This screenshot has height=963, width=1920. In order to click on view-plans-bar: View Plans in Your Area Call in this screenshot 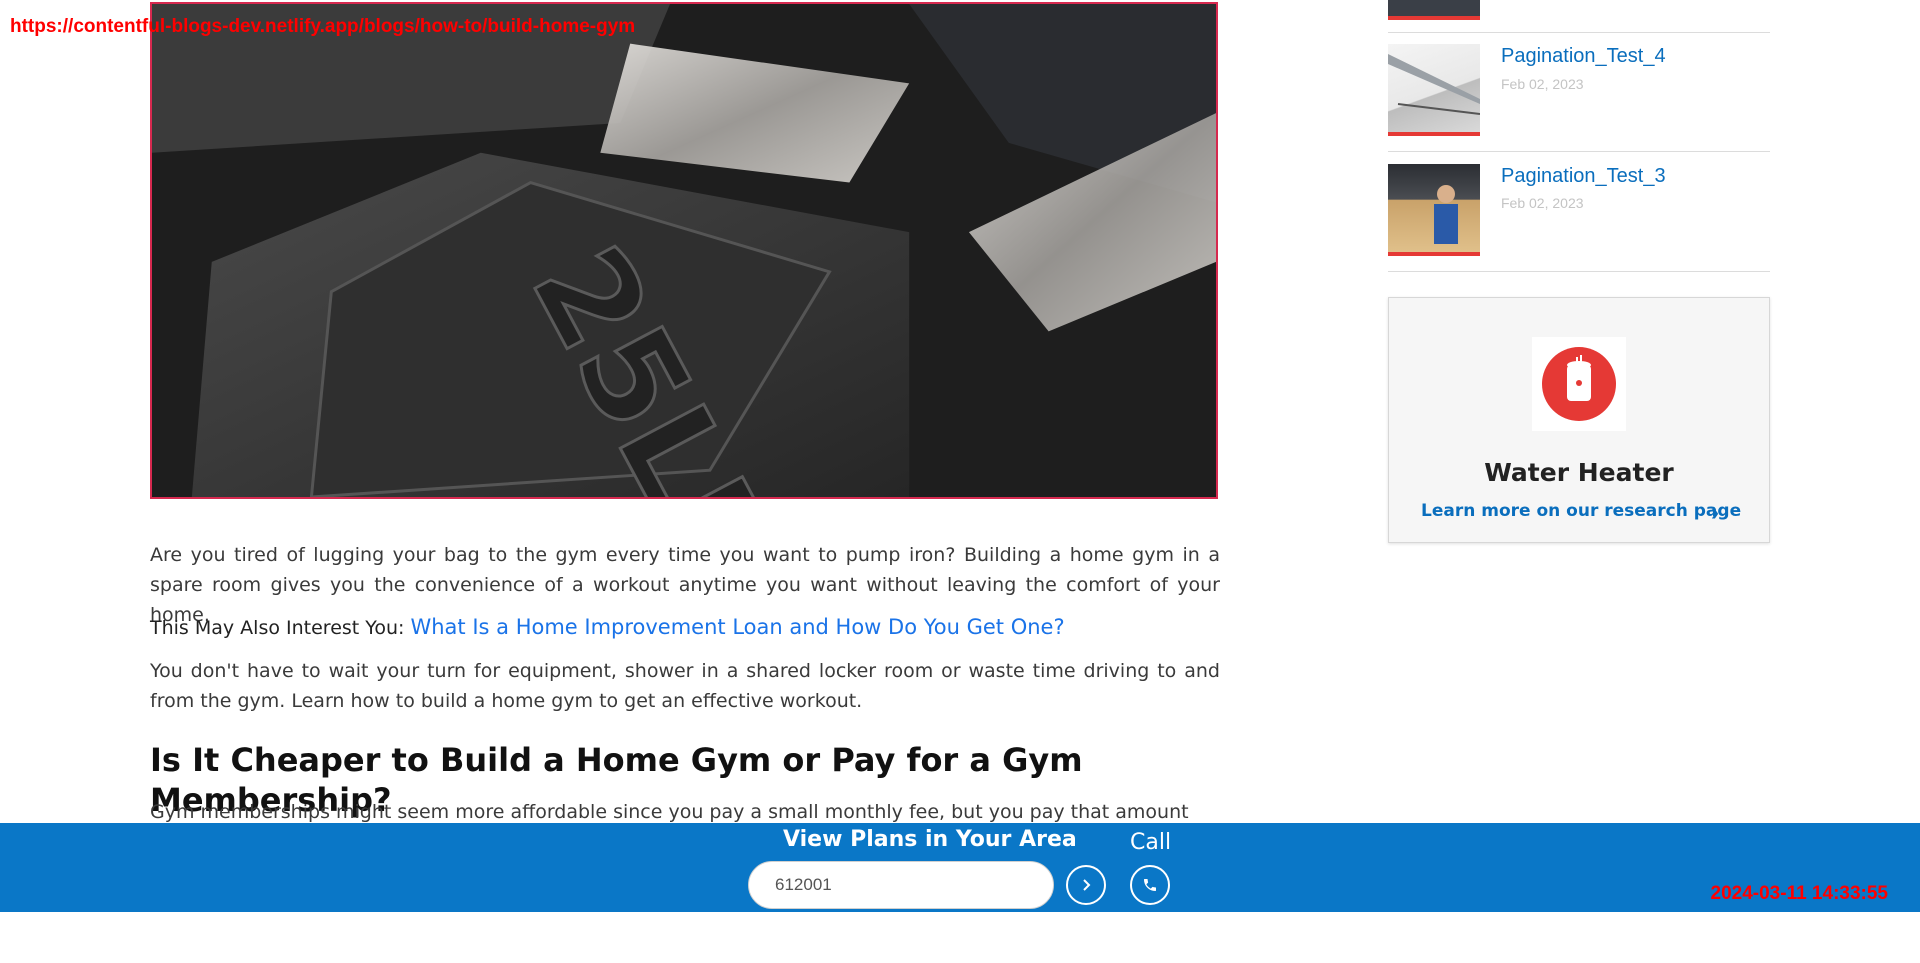, I will do `click(960, 867)`.